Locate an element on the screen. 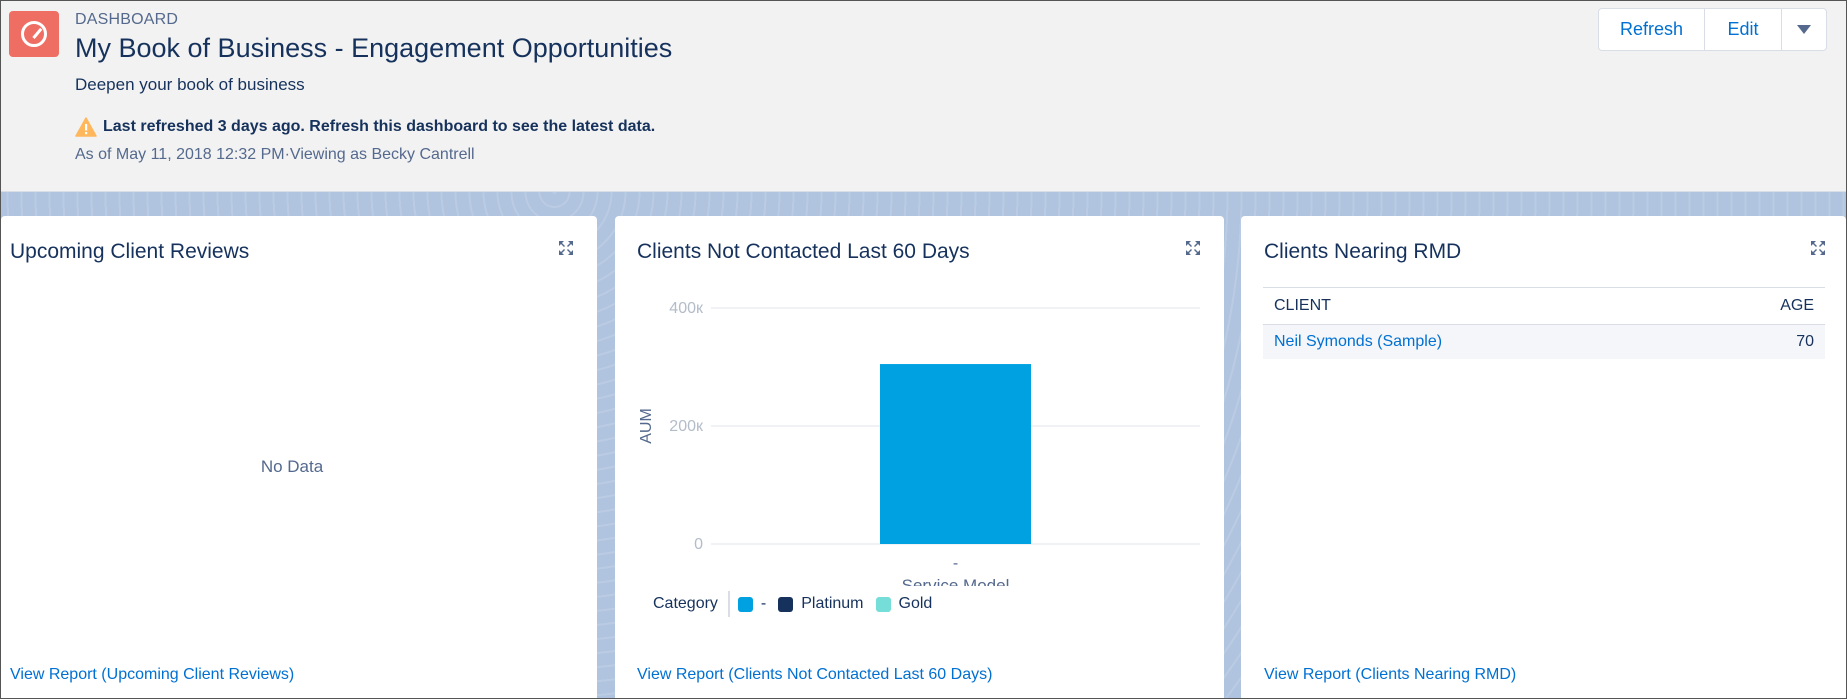 This screenshot has width=1847, height=699. column-header-client: CLIENT is located at coordinates (1480, 306).